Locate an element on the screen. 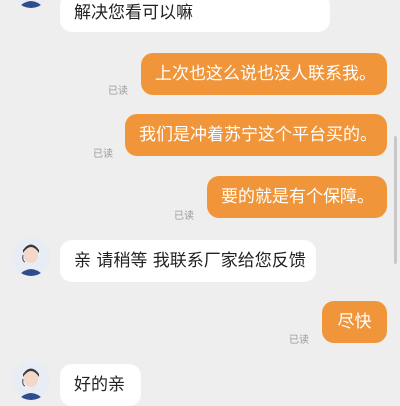  message-text: 尽快 is located at coordinates (354, 321).